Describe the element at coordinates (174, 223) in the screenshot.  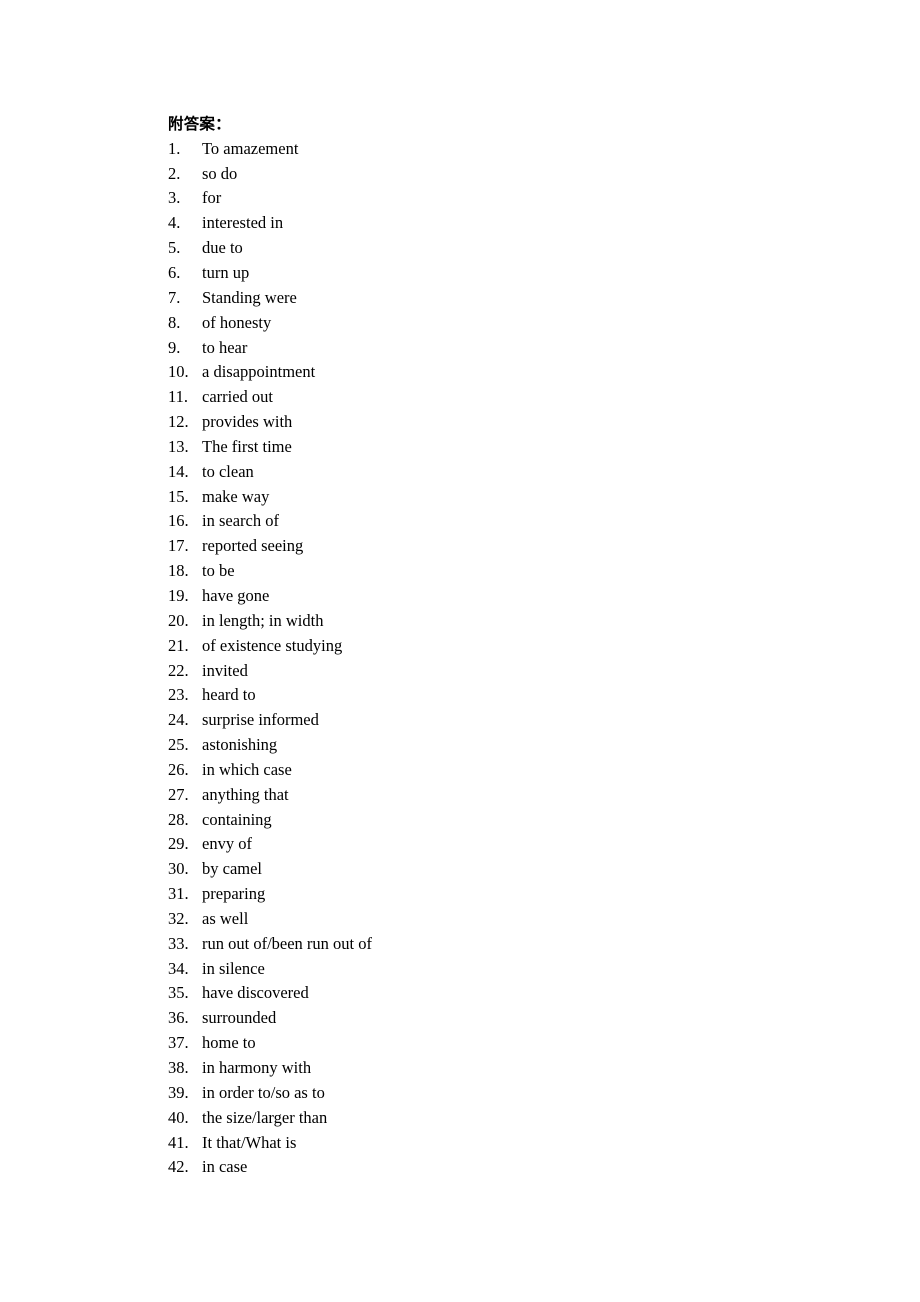
I see `list-item-number: 4.` at that location.